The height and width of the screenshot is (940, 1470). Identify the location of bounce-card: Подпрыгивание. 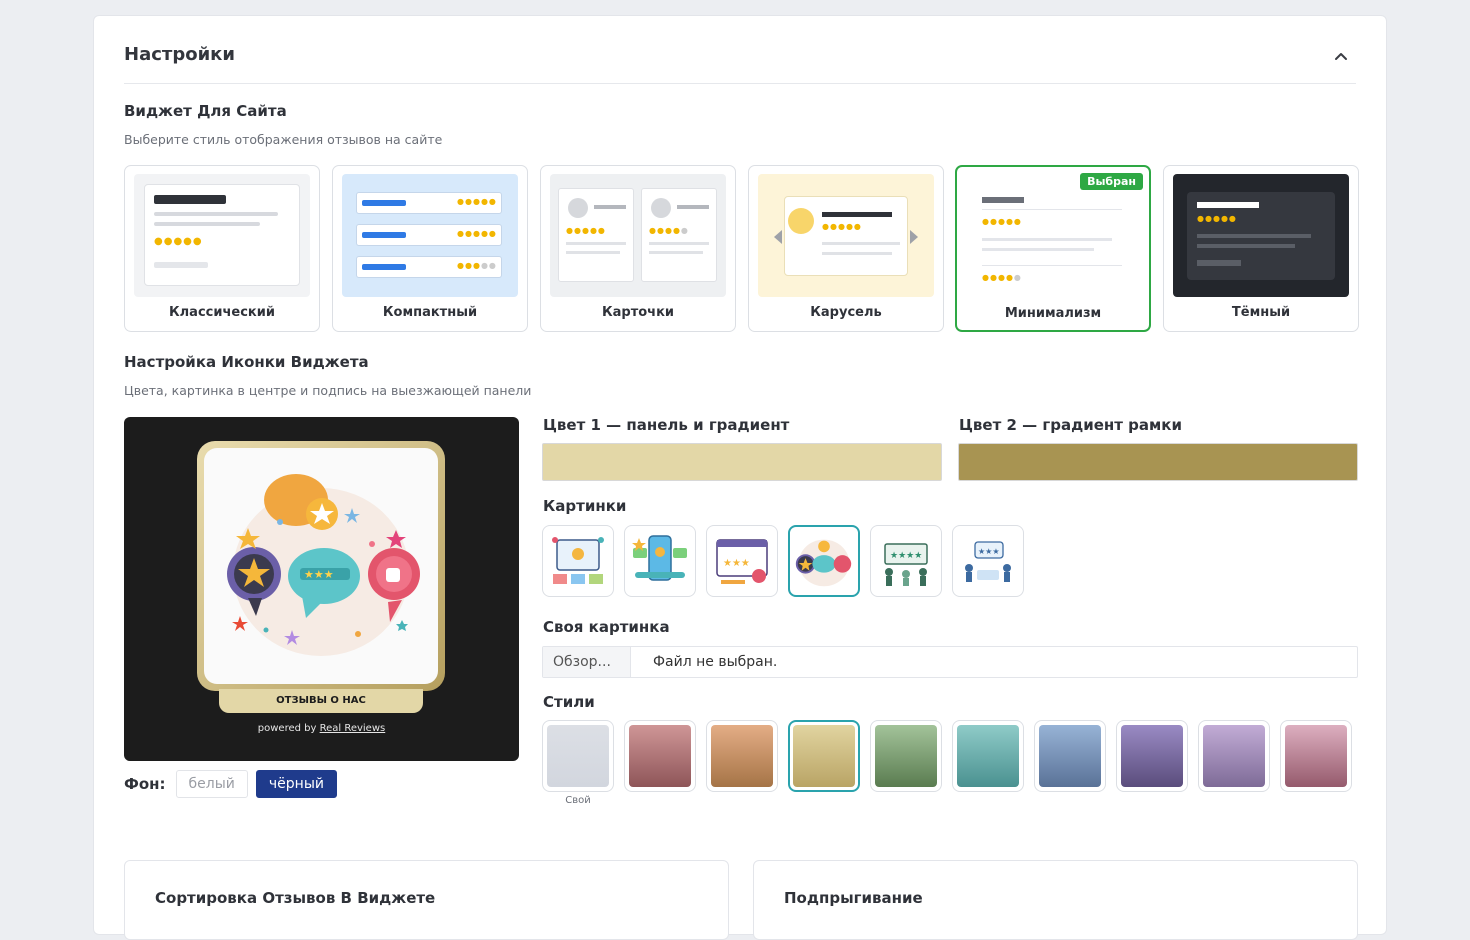
(1055, 900).